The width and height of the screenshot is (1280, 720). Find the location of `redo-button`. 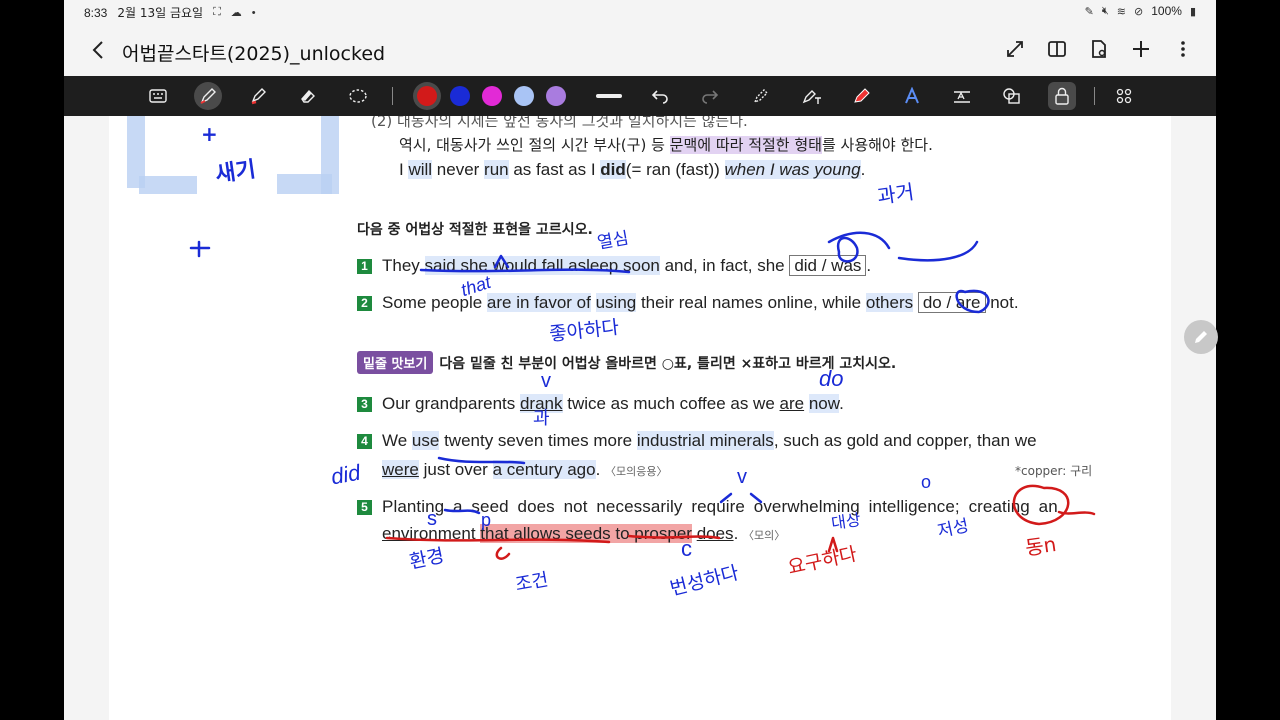

redo-button is located at coordinates (710, 96).